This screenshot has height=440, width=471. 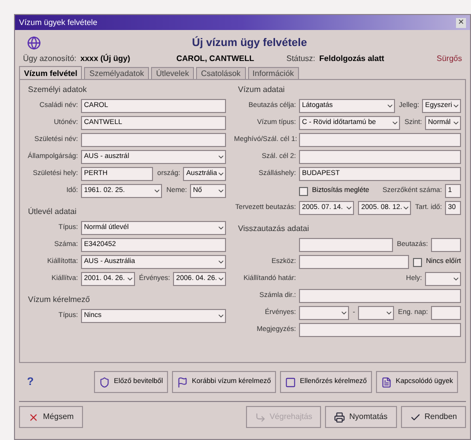 I want to click on status-value: Feldolgozás alatt, so click(x=352, y=58).